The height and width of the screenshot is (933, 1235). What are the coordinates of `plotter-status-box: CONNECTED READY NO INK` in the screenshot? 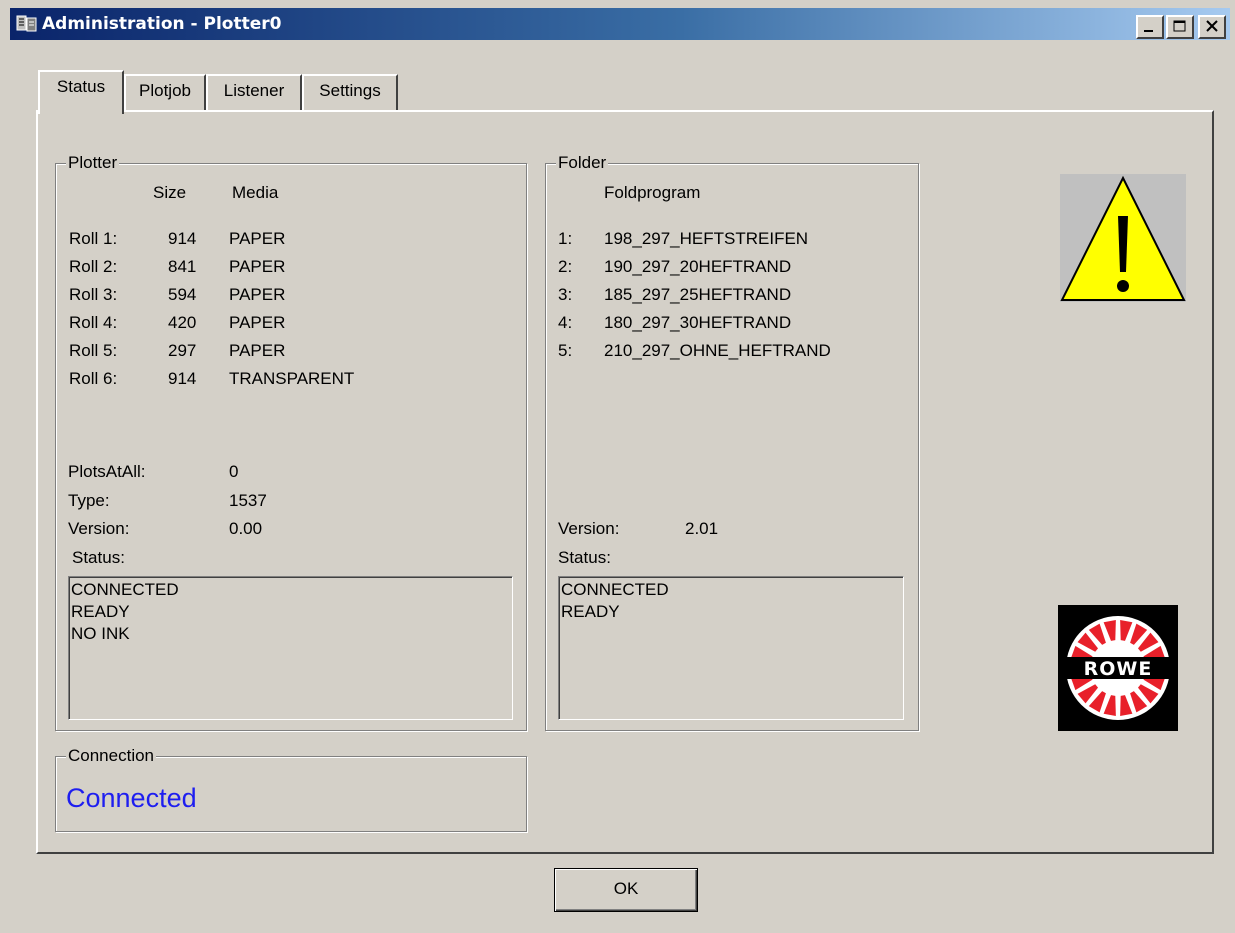 It's located at (290, 648).